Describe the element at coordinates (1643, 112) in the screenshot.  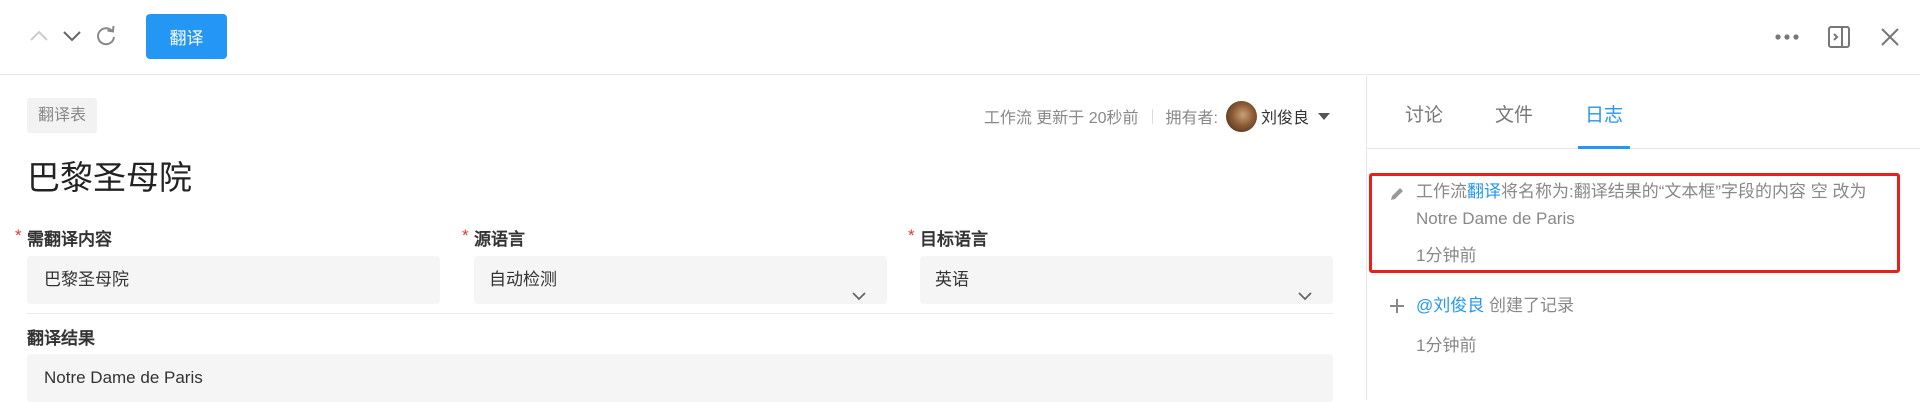
I see `panel-tabs: 讨论 文件 日志` at that location.